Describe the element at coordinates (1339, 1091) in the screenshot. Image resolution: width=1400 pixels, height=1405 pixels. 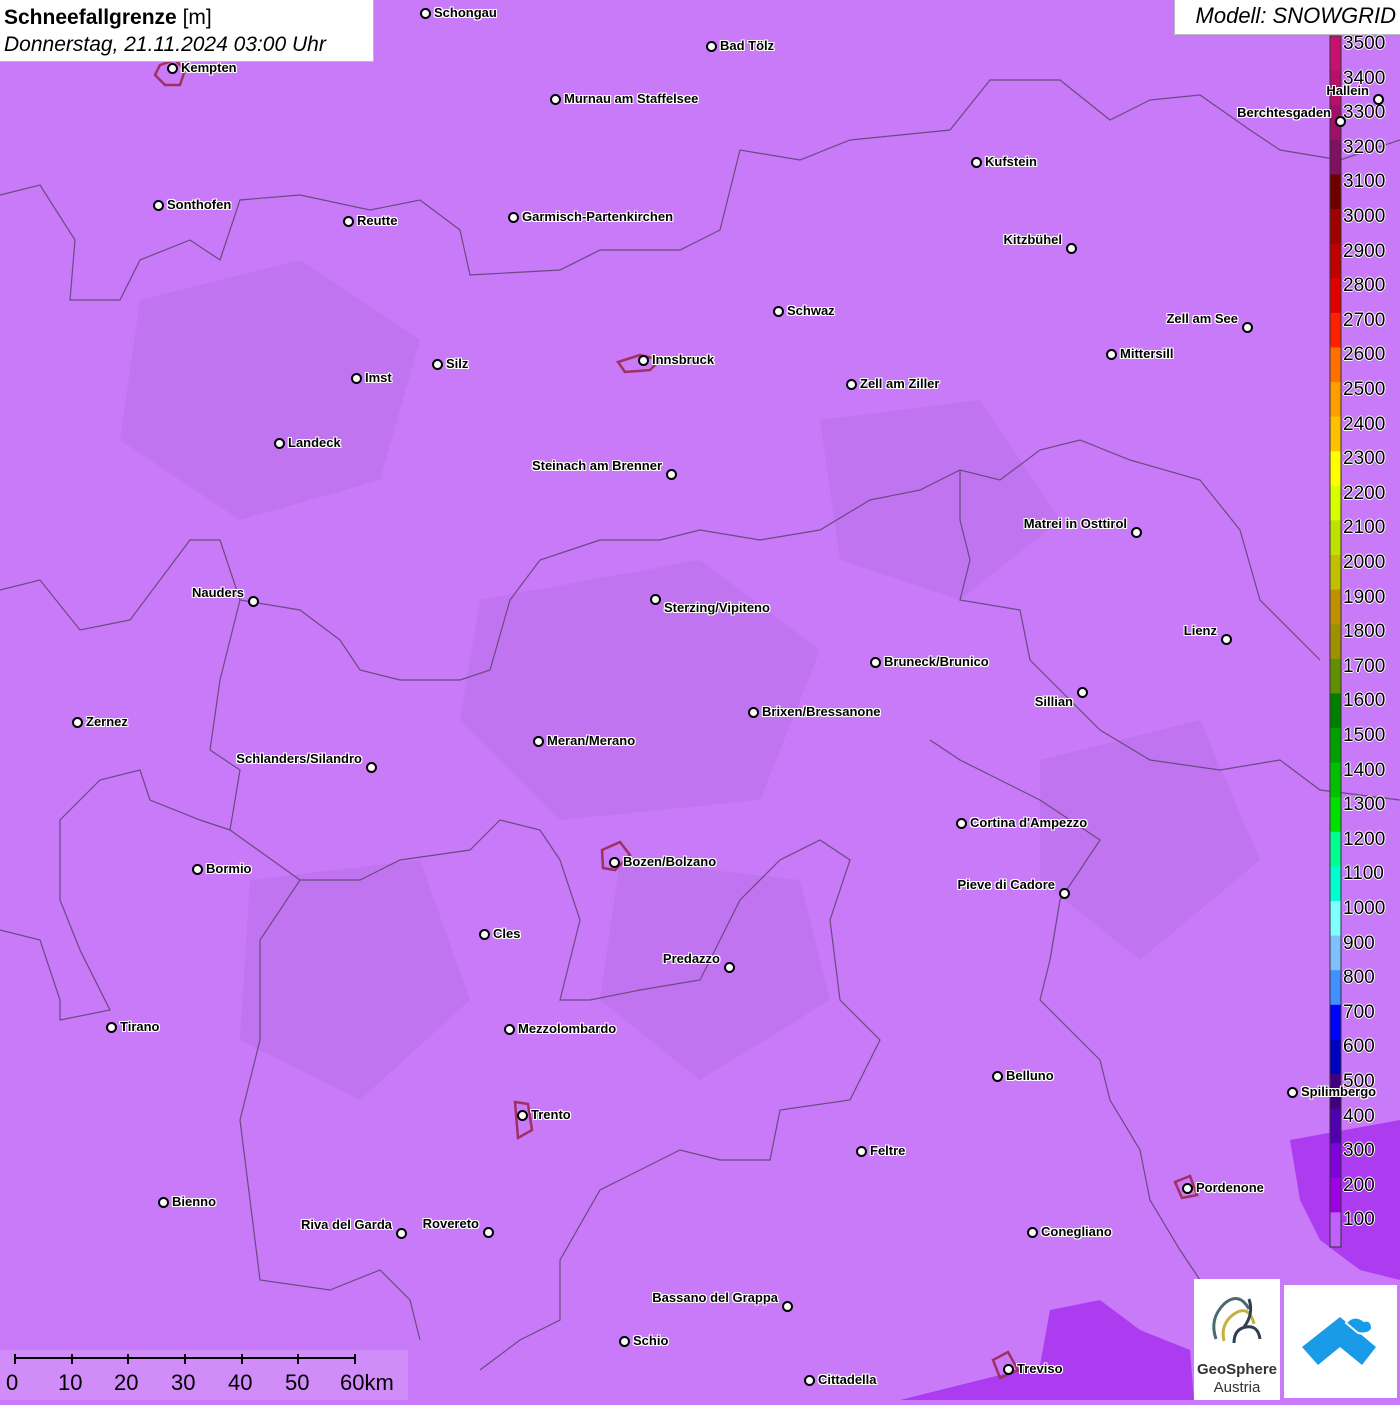
I see `city-label: Spilimbergo` at that location.